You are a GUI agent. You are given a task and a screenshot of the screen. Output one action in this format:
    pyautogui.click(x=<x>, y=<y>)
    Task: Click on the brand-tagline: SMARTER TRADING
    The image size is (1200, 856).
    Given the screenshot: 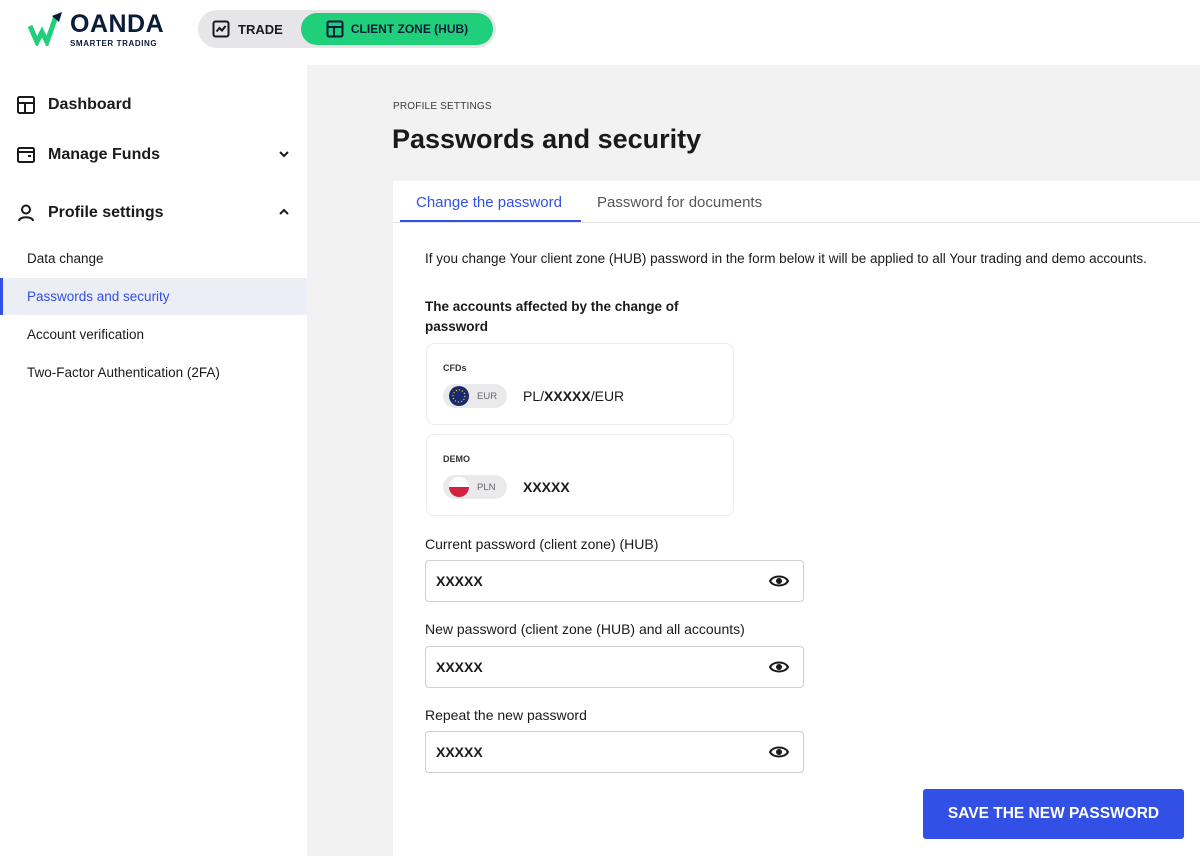 What is the action you would take?
    pyautogui.click(x=114, y=43)
    